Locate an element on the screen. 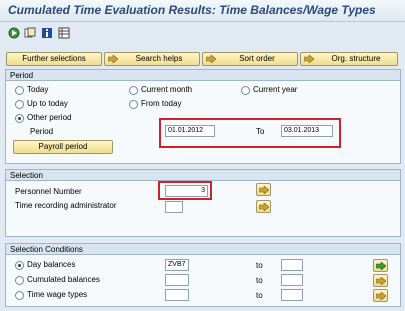  execute-icon is located at coordinates (14, 33).